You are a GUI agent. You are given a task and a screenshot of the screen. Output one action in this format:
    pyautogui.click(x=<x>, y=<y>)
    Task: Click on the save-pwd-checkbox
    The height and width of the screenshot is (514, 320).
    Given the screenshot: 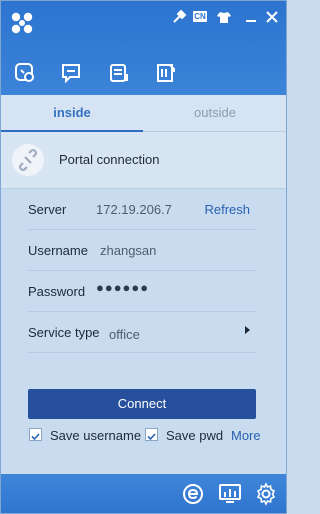 What is the action you would take?
    pyautogui.click(x=151, y=434)
    